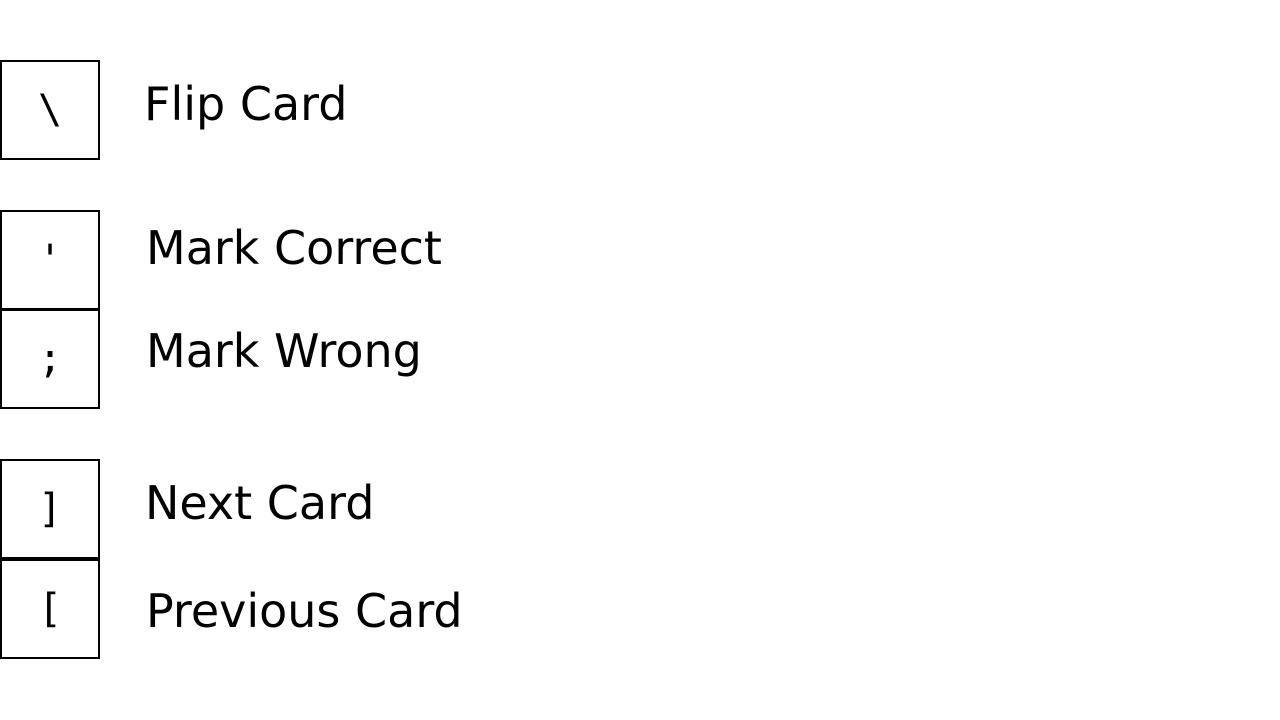 The image size is (1280, 720). Describe the element at coordinates (294, 248) in the screenshot. I see `mark-correct-label: Mark Correct` at that location.